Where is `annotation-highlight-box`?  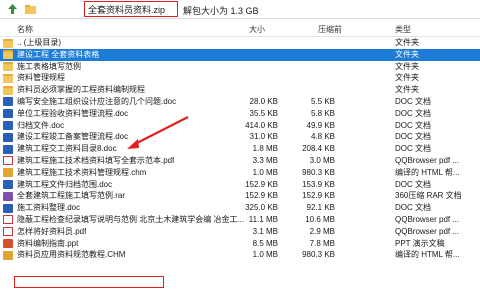
annotation-highlight-box is located at coordinates (89, 282).